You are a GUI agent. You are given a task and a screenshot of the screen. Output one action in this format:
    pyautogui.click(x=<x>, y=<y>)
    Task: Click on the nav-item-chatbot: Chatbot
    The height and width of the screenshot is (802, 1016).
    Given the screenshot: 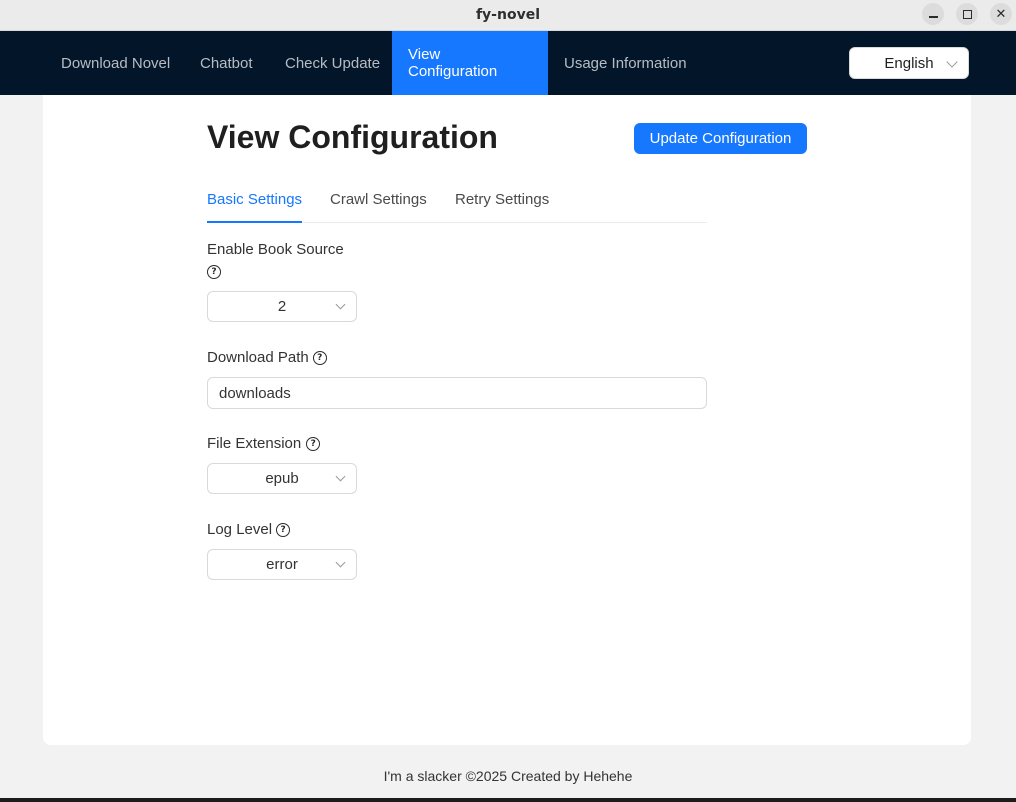 What is the action you would take?
    pyautogui.click(x=226, y=63)
    